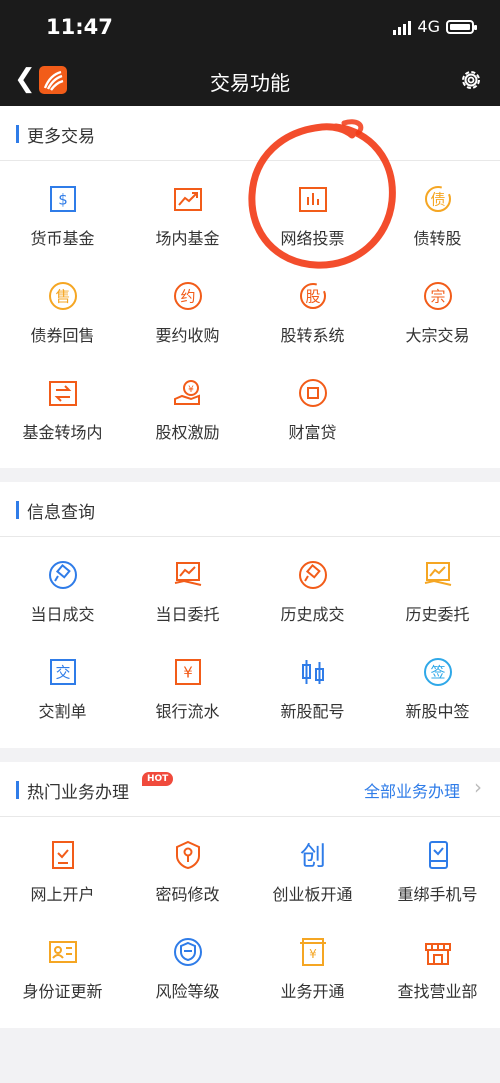 This screenshot has width=500, height=1083. What do you see at coordinates (62, 335) in the screenshot?
I see `grid-item-label: 债券回售` at bounding box center [62, 335].